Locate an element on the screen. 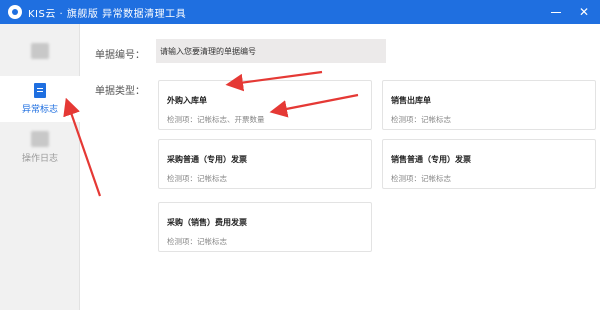 The image size is (600, 310). card-title: 销售出库单 is located at coordinates (411, 100).